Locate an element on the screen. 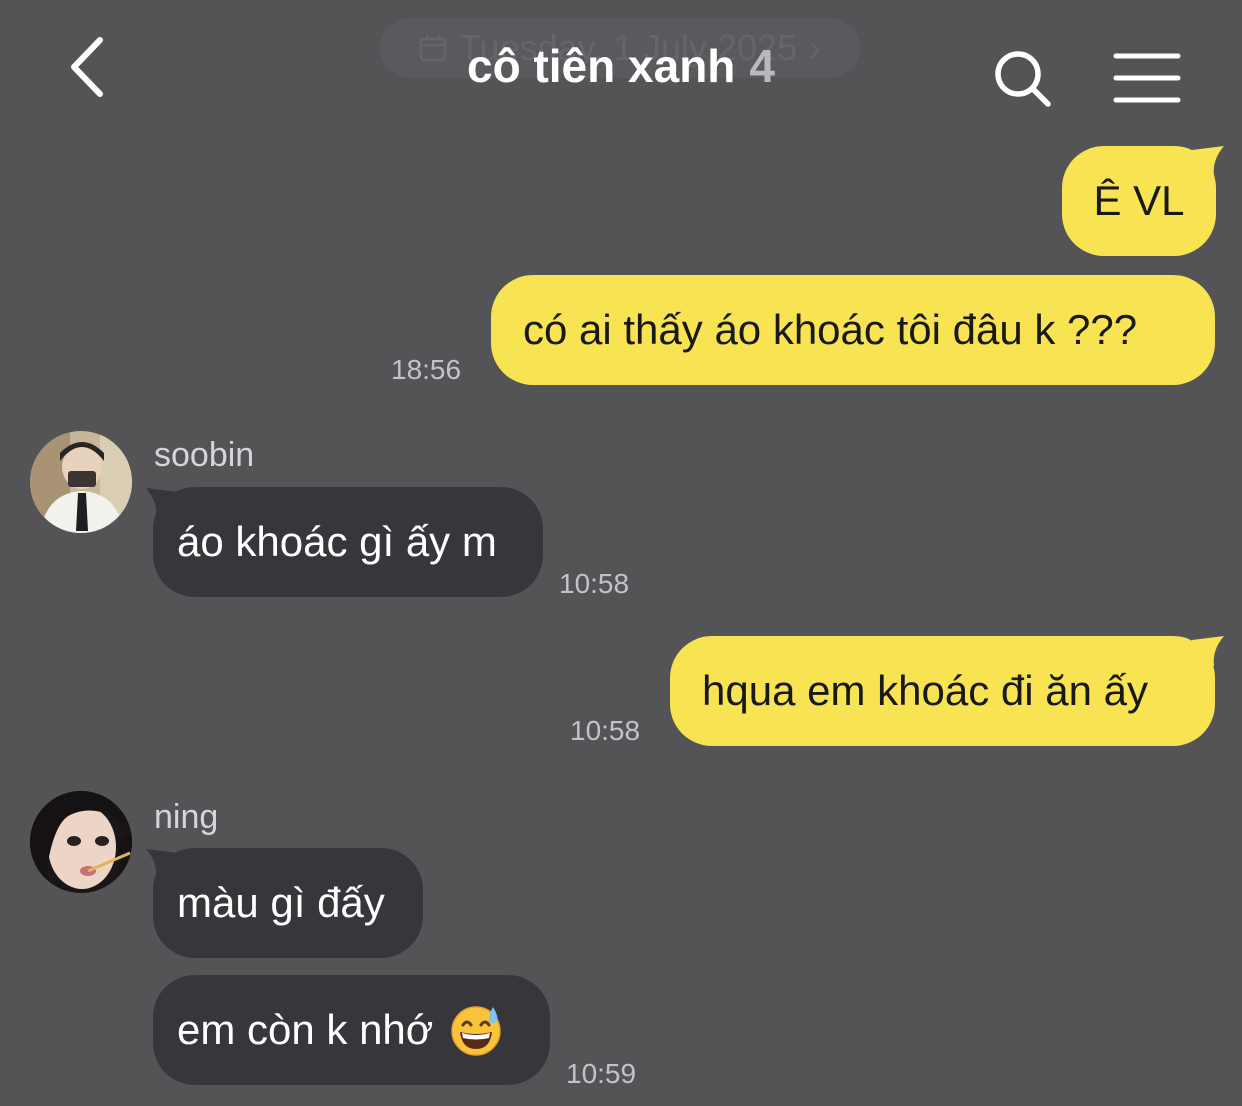 This screenshot has width=1242, height=1106. avatar-soobin is located at coordinates (81, 482).